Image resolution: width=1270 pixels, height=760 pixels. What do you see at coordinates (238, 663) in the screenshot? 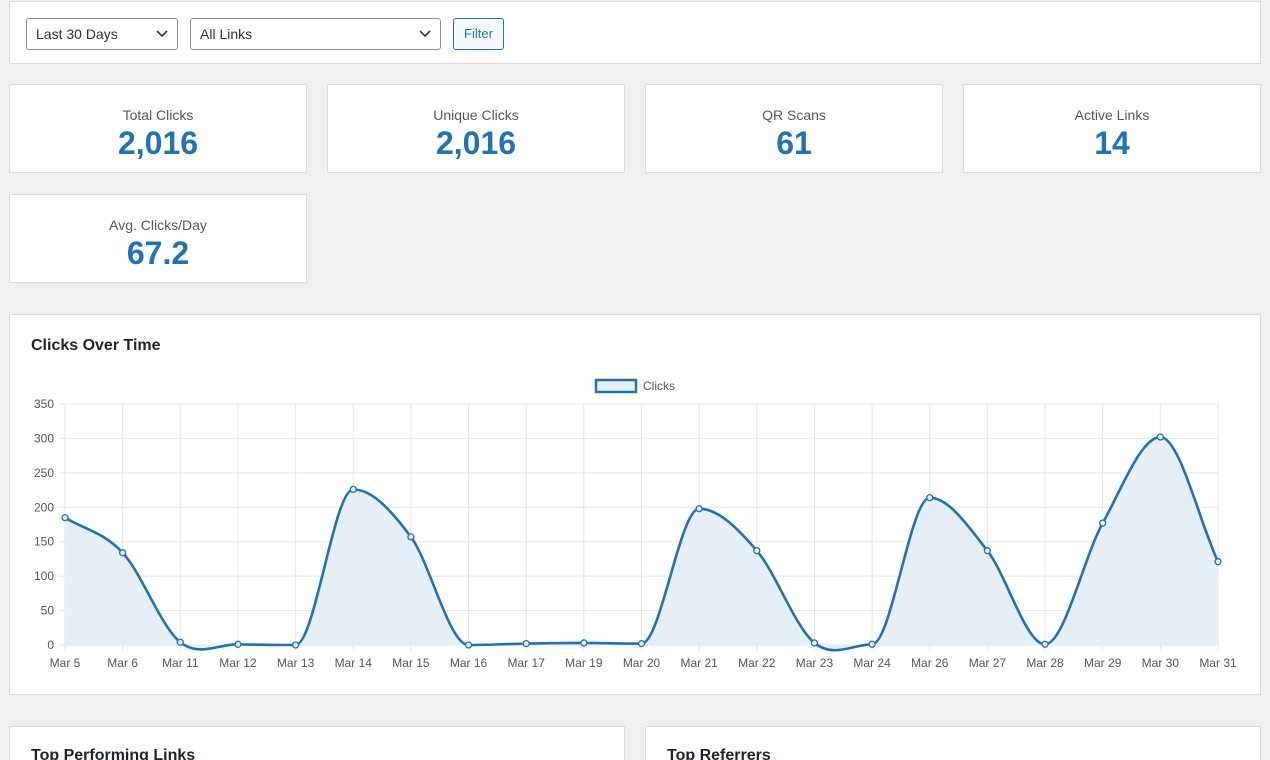
I see `x-tick-label: Mar 12` at bounding box center [238, 663].